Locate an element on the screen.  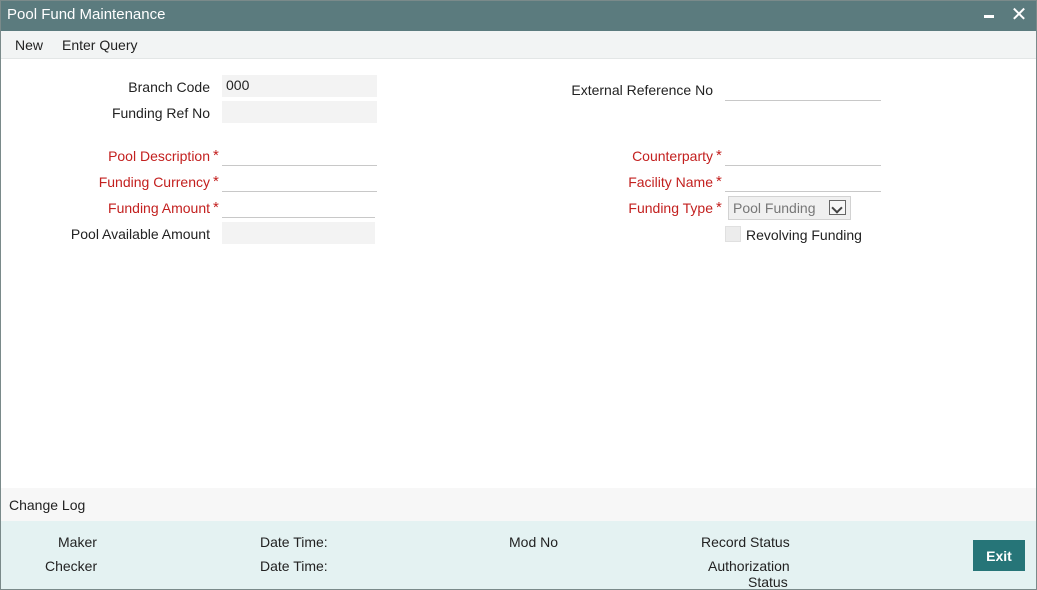
close-icon: ✕ is located at coordinates (1019, 15).